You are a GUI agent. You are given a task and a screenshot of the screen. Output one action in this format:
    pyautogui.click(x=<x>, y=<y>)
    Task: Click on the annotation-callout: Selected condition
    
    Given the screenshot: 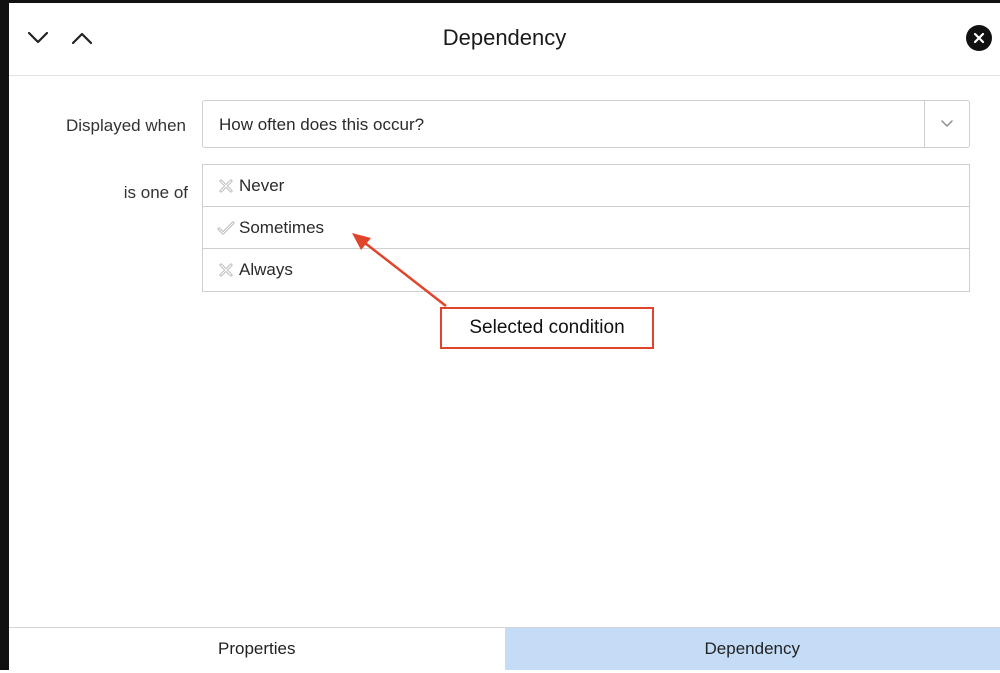 What is the action you would take?
    pyautogui.click(x=547, y=328)
    